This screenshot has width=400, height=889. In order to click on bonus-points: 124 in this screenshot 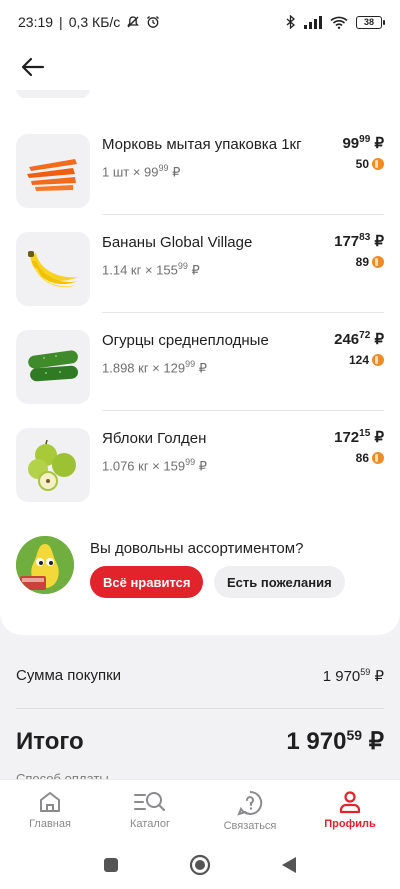, I will do `click(366, 360)`.